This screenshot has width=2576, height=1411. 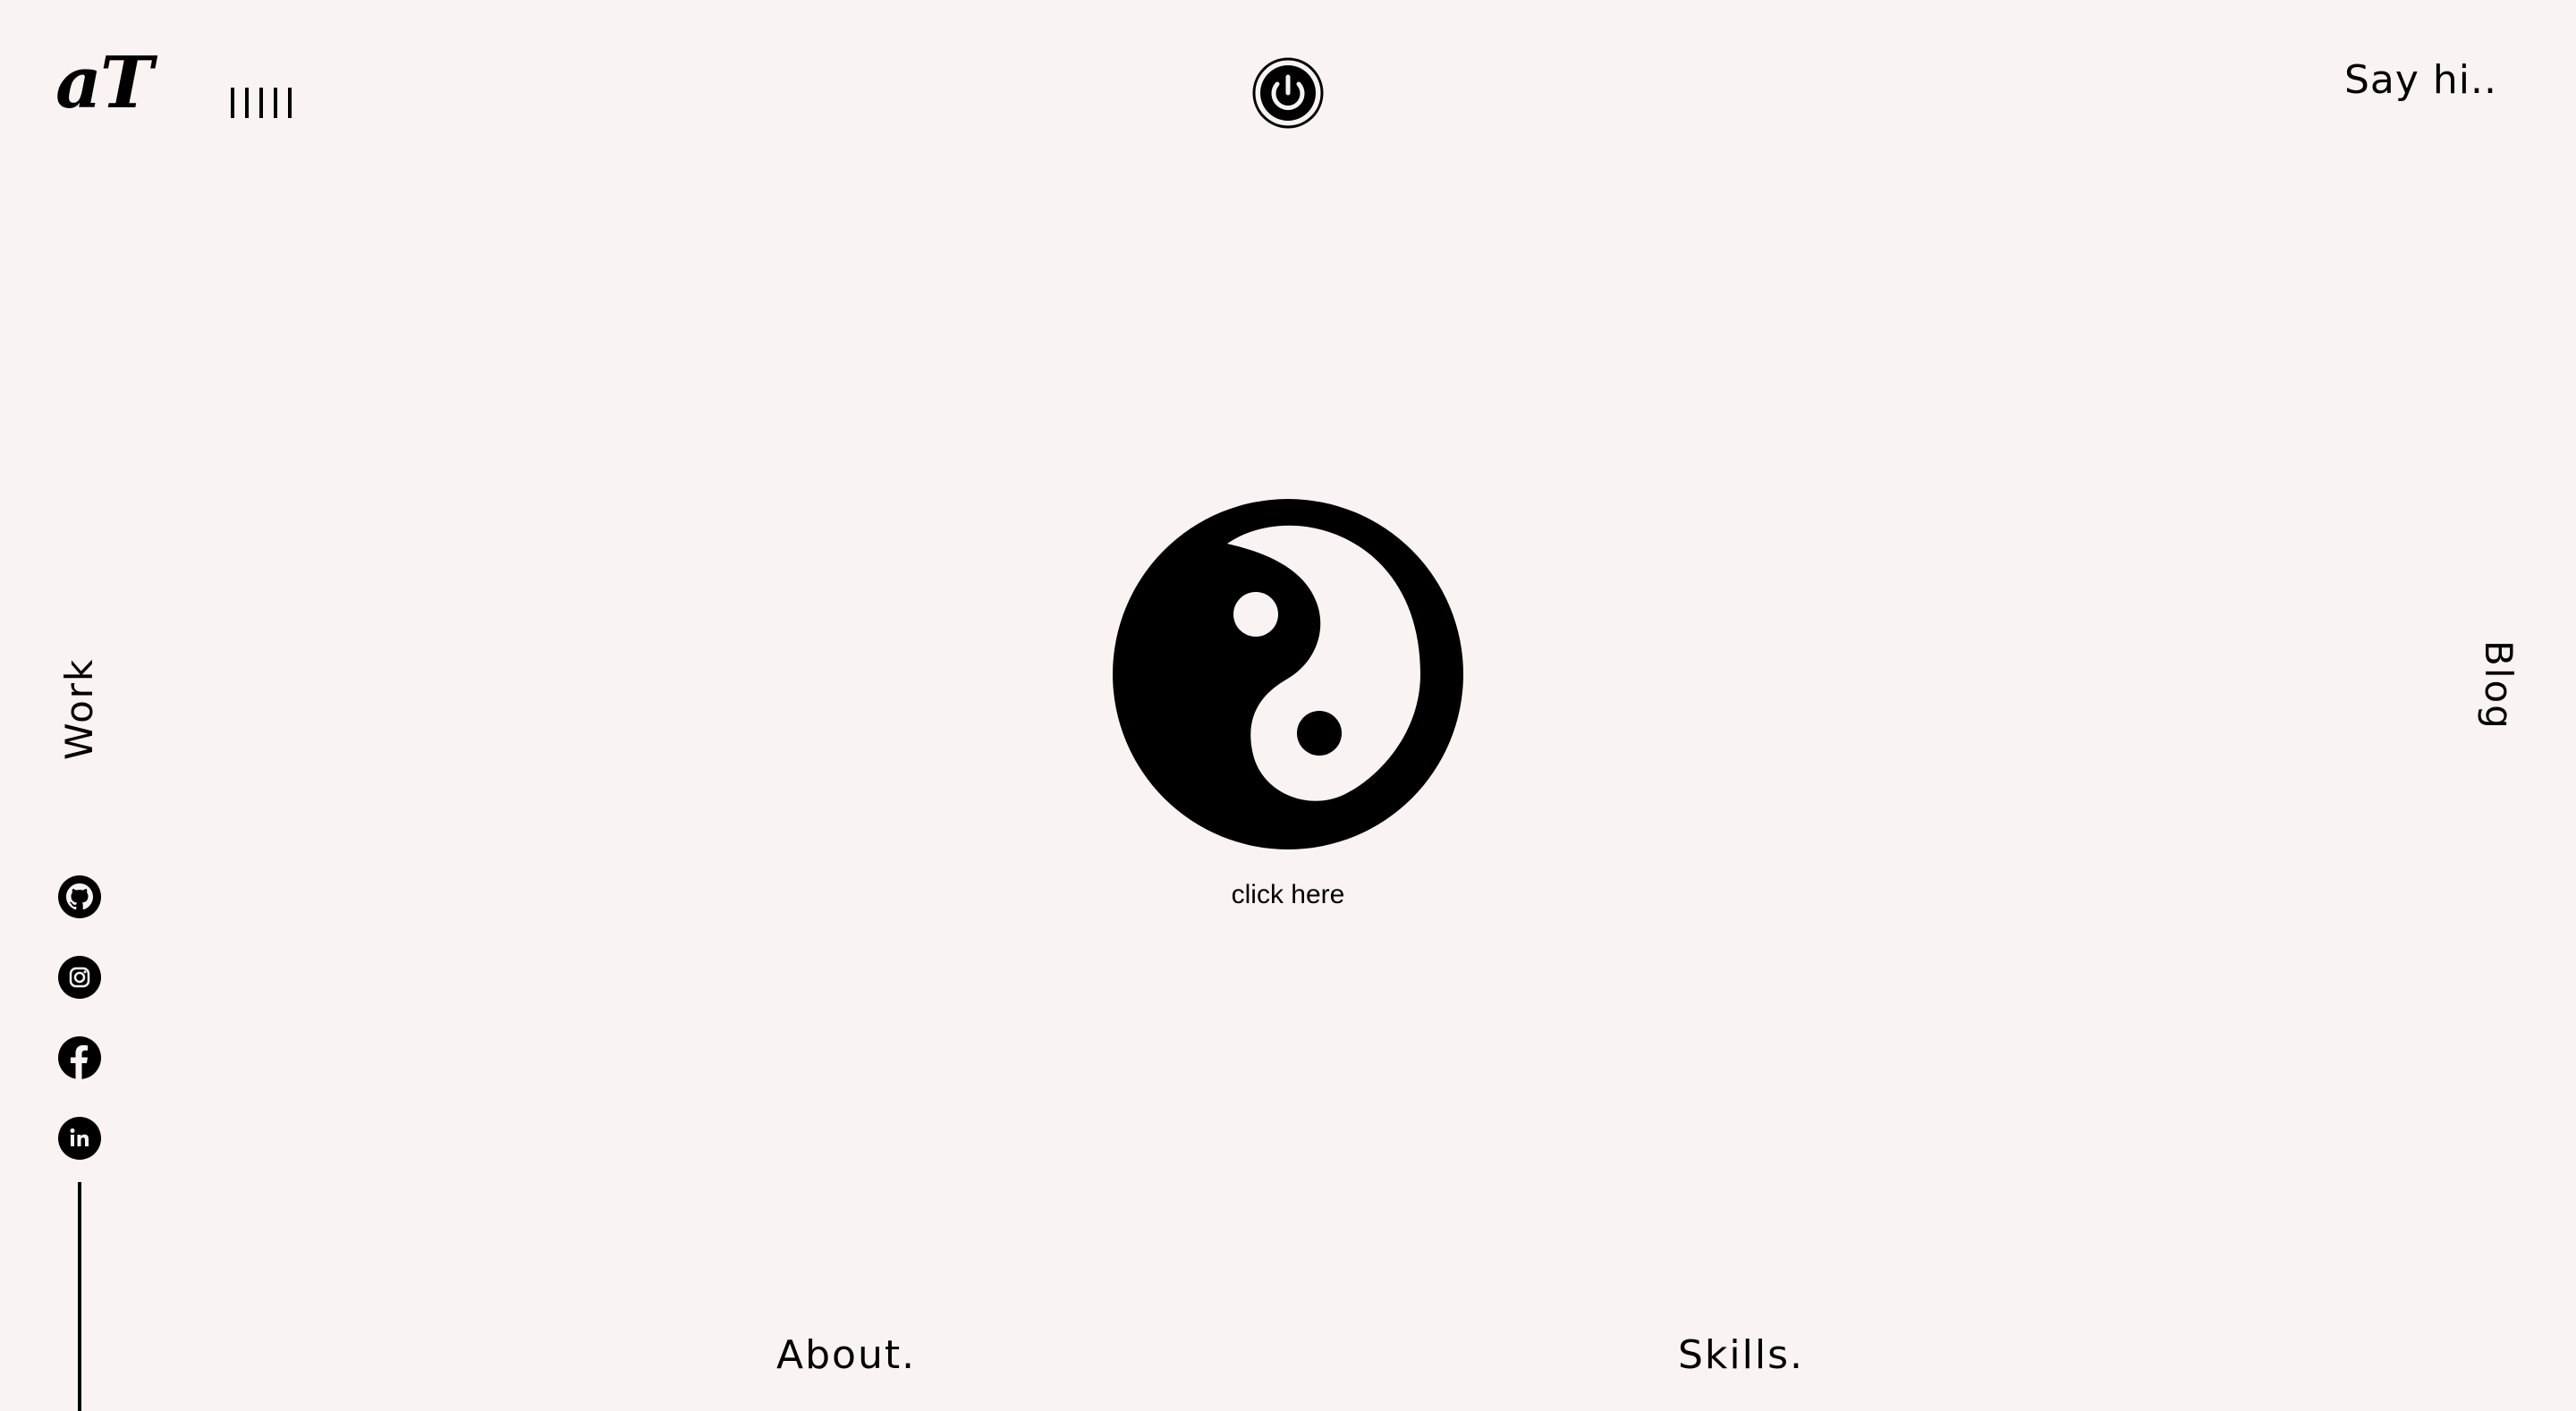 I want to click on linkedin-icon, so click(x=79, y=1138).